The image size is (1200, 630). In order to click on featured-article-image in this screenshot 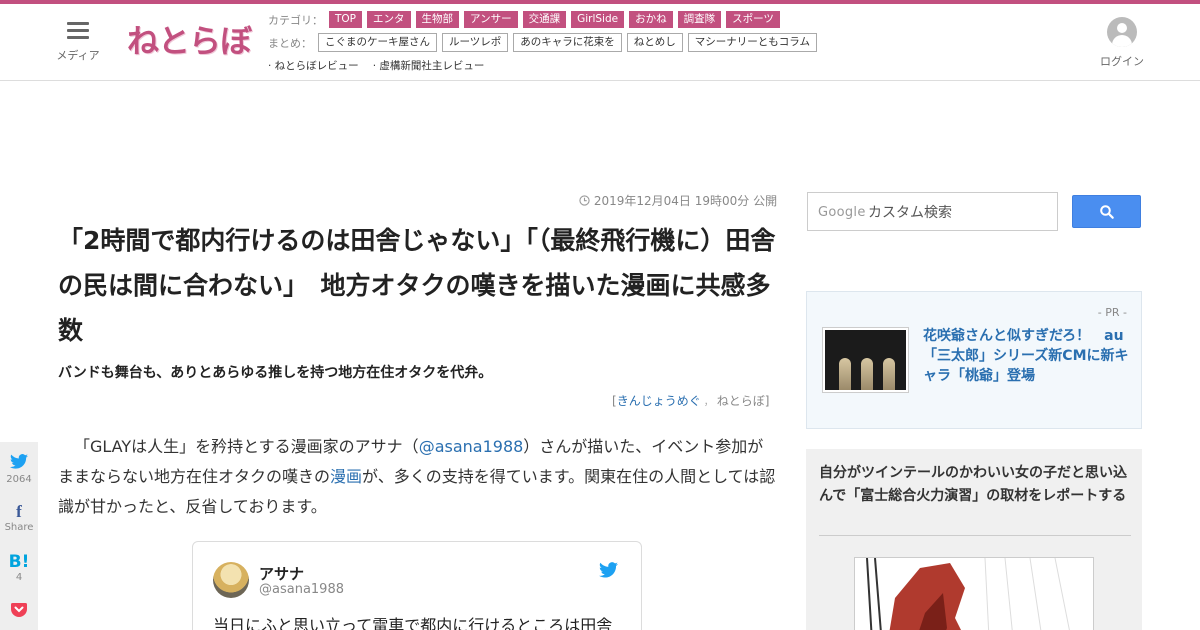, I will do `click(974, 593)`.